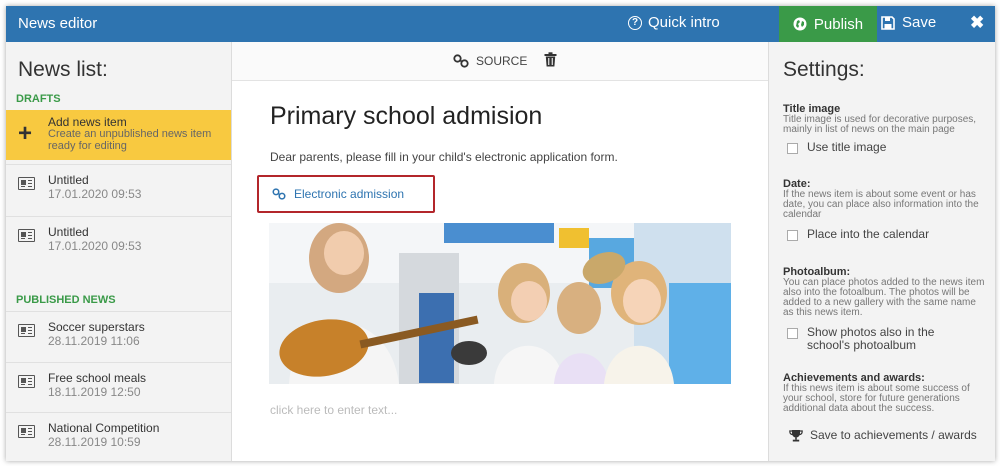 The image size is (1000, 466). I want to click on news-item-date: 28.11.2019 10:59, so click(94, 442).